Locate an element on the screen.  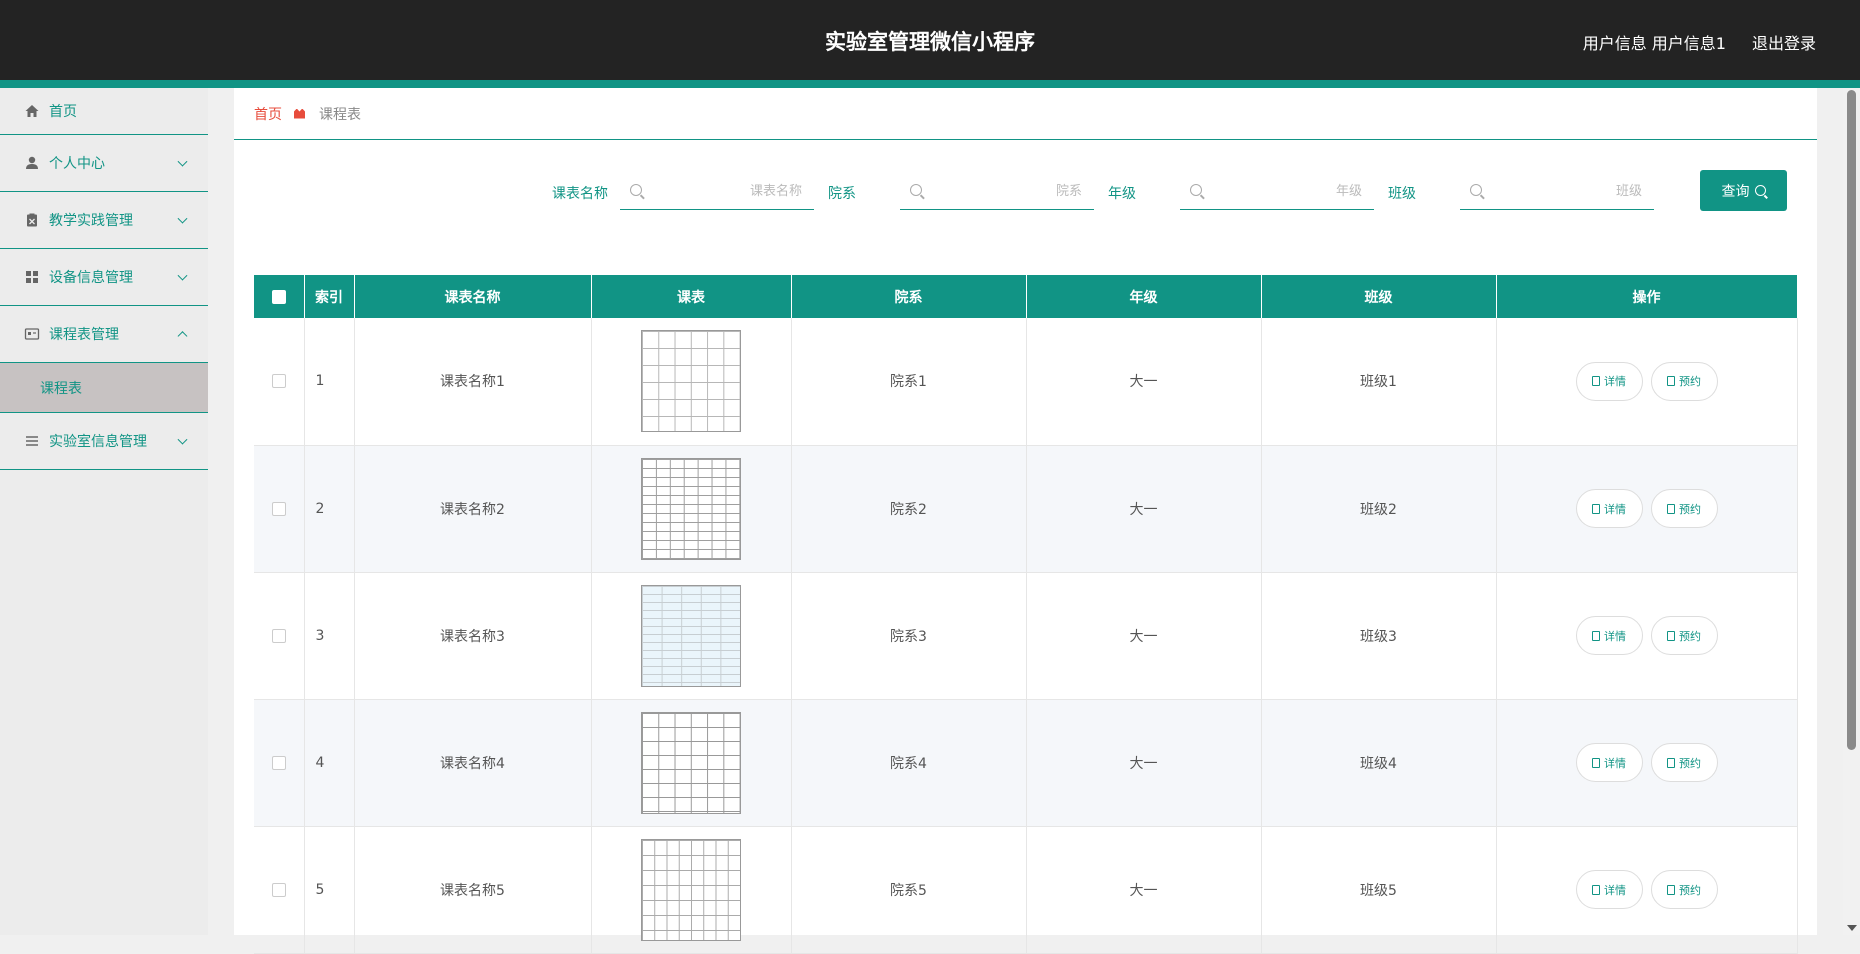
search-input-department is located at coordinates (1006, 191).